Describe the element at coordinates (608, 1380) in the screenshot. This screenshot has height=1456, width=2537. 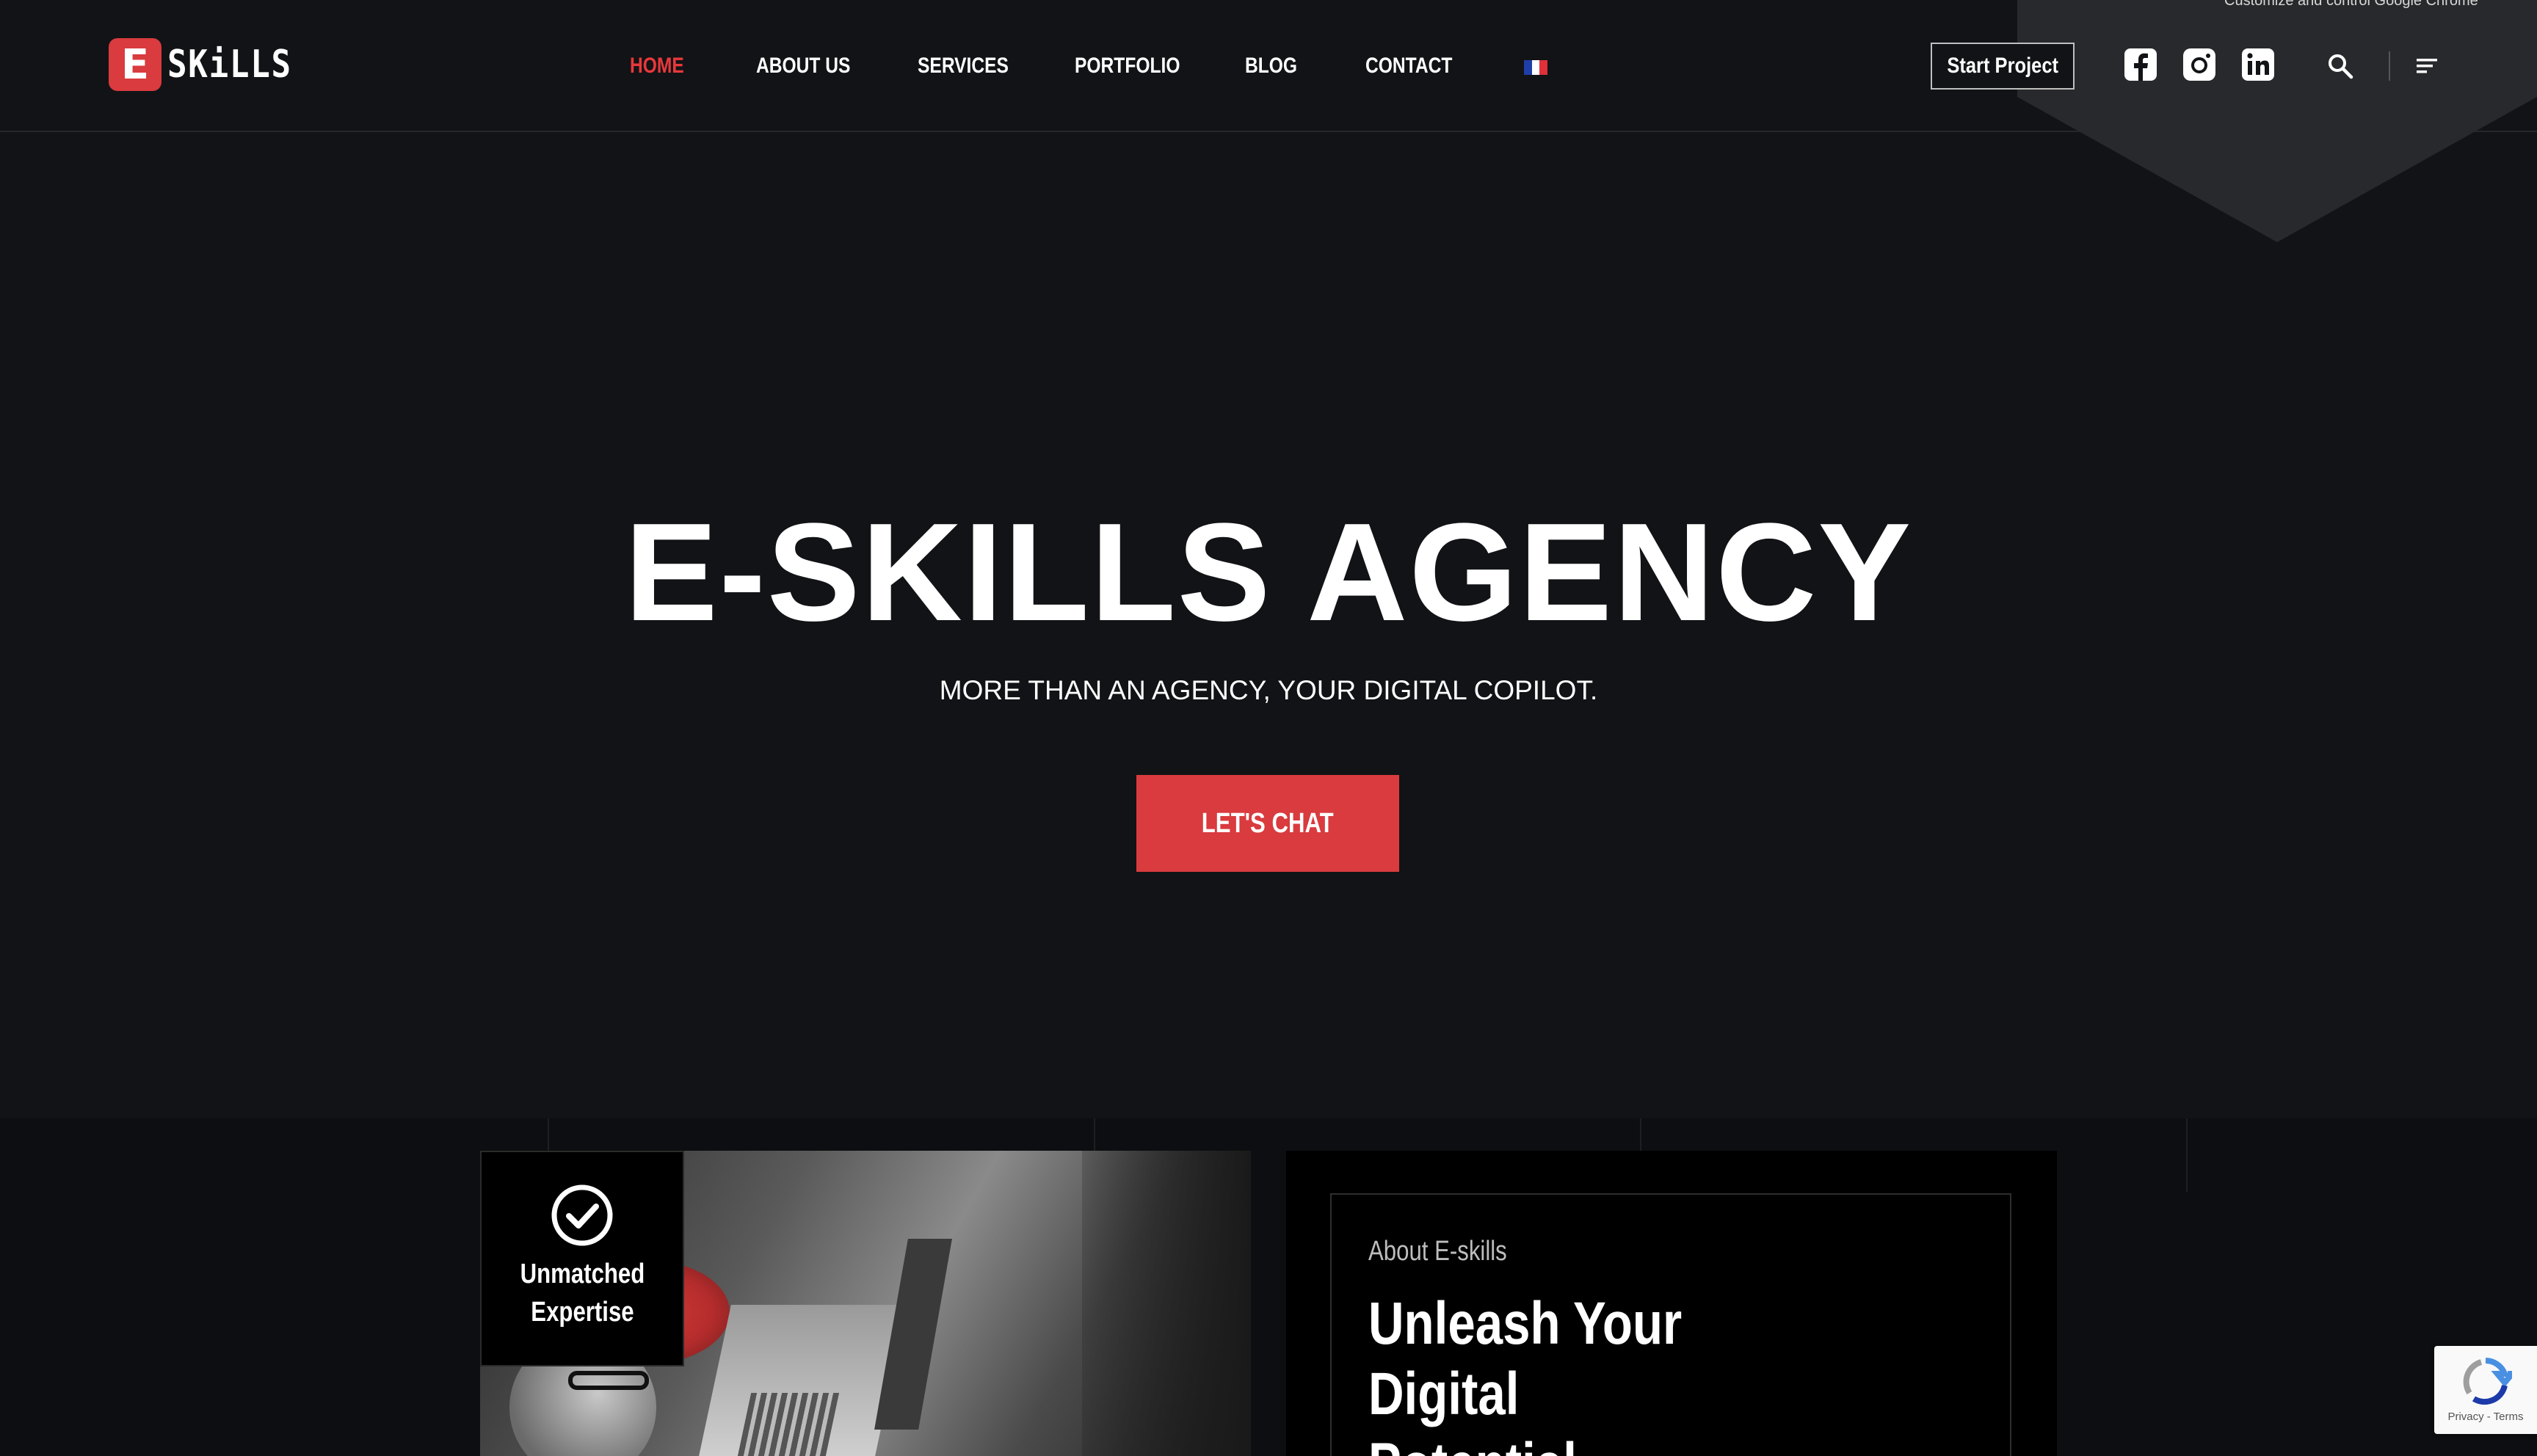
I see `photo-glasses` at that location.